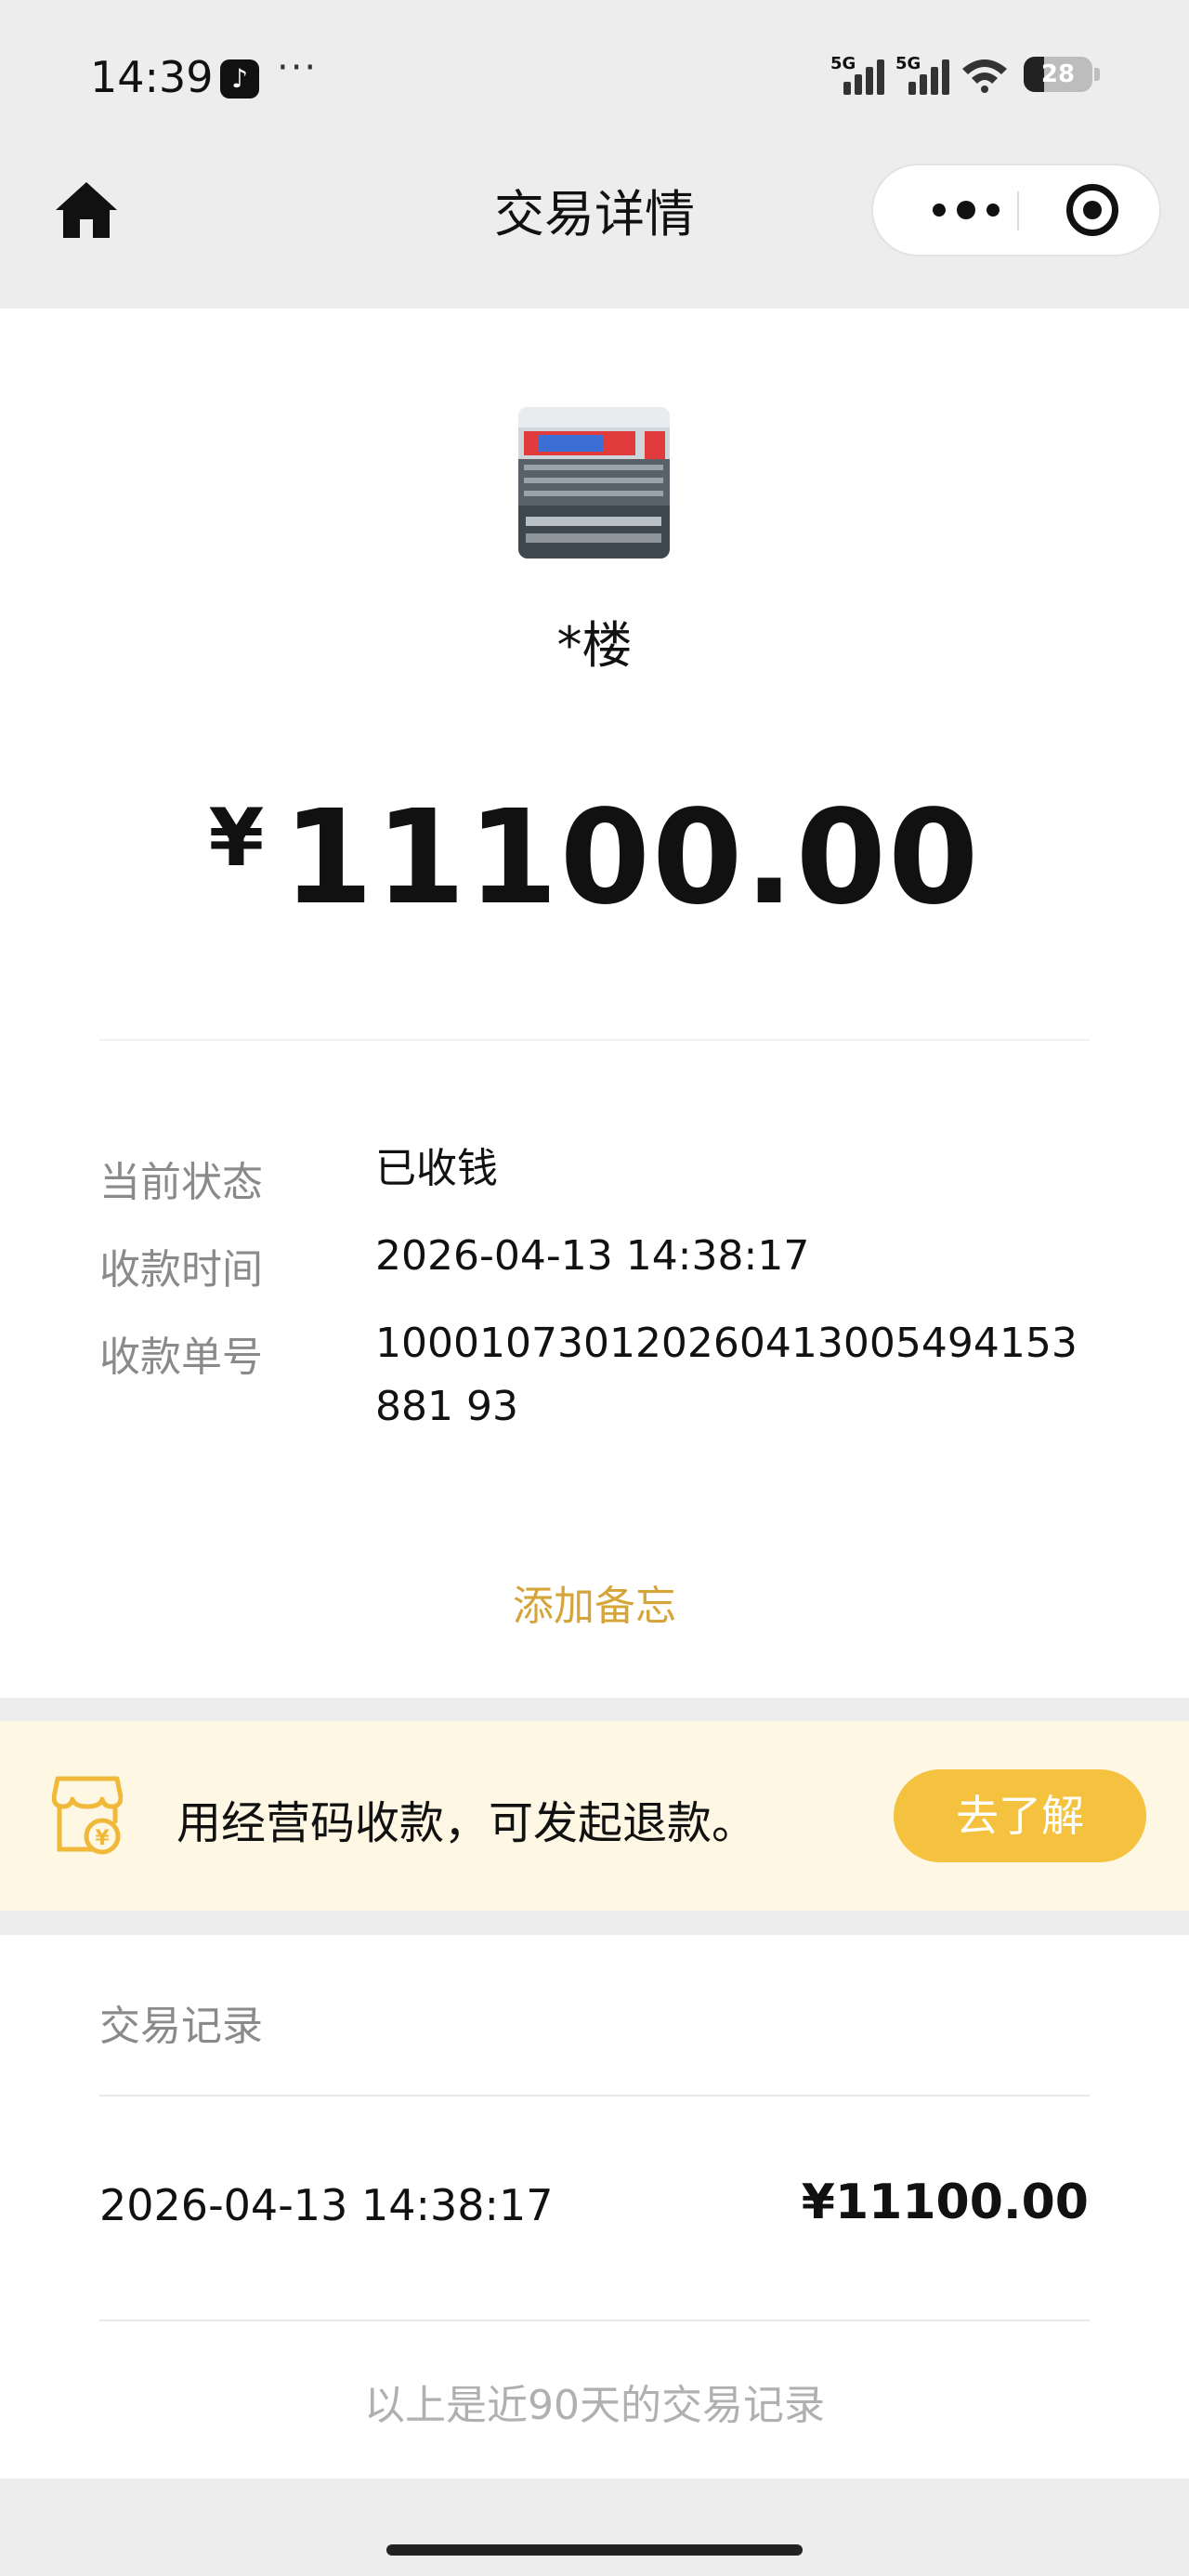  What do you see at coordinates (594, 483) in the screenshot?
I see `merchant-avatar` at bounding box center [594, 483].